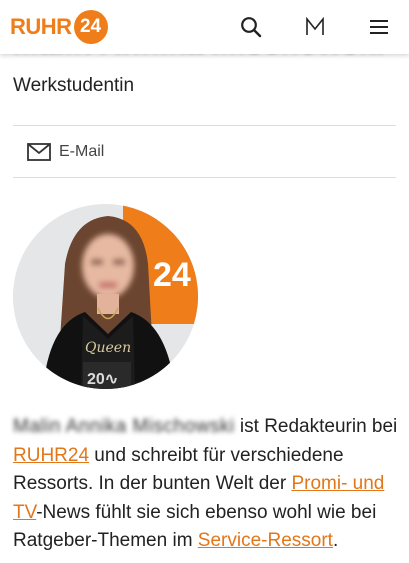 This screenshot has height=563, width=409. I want to click on hamburger-menu-icon, so click(379, 27).